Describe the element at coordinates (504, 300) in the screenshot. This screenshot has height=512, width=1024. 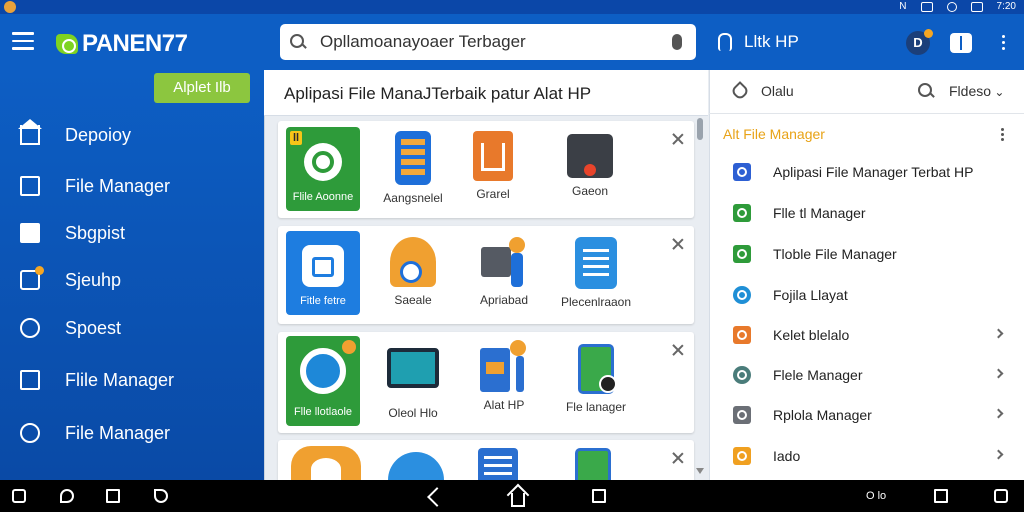
I see `app-label: Apriabad` at that location.